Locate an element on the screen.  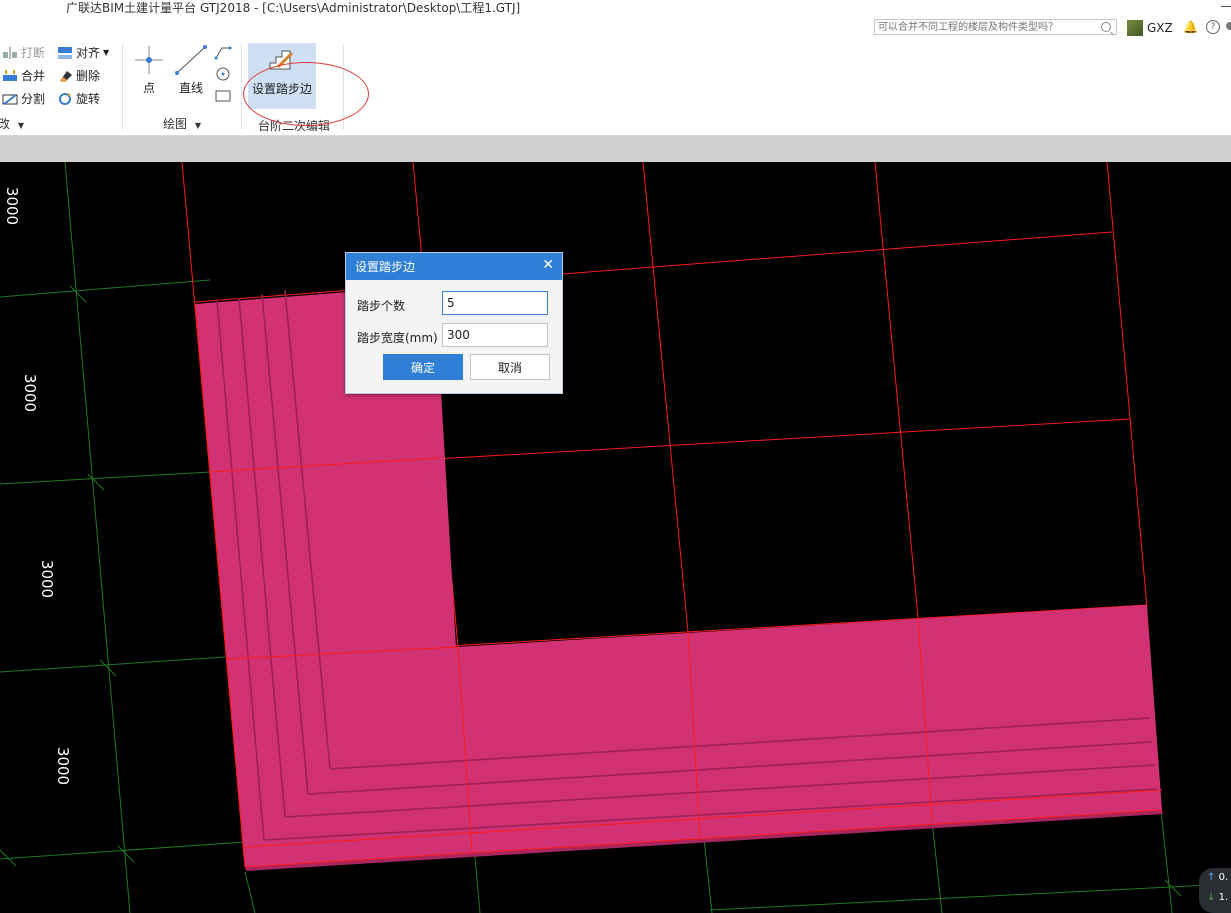
user-account: GXZ is located at coordinates (1150, 28).